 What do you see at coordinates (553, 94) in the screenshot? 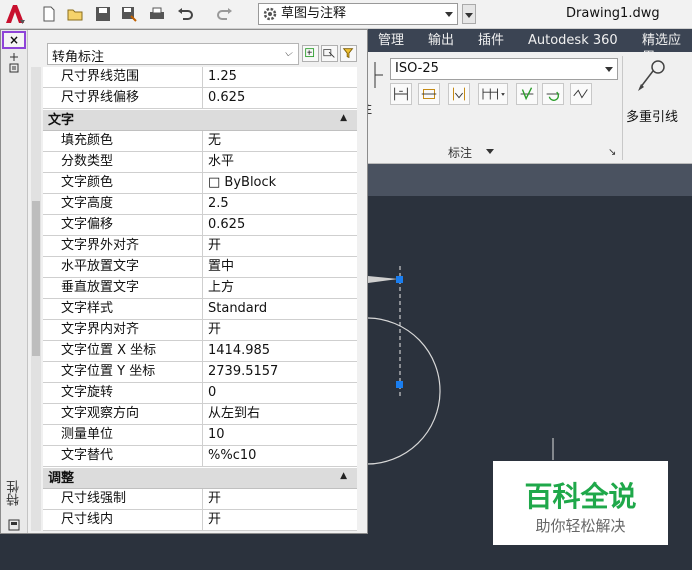
I see `dim-update-button` at bounding box center [553, 94].